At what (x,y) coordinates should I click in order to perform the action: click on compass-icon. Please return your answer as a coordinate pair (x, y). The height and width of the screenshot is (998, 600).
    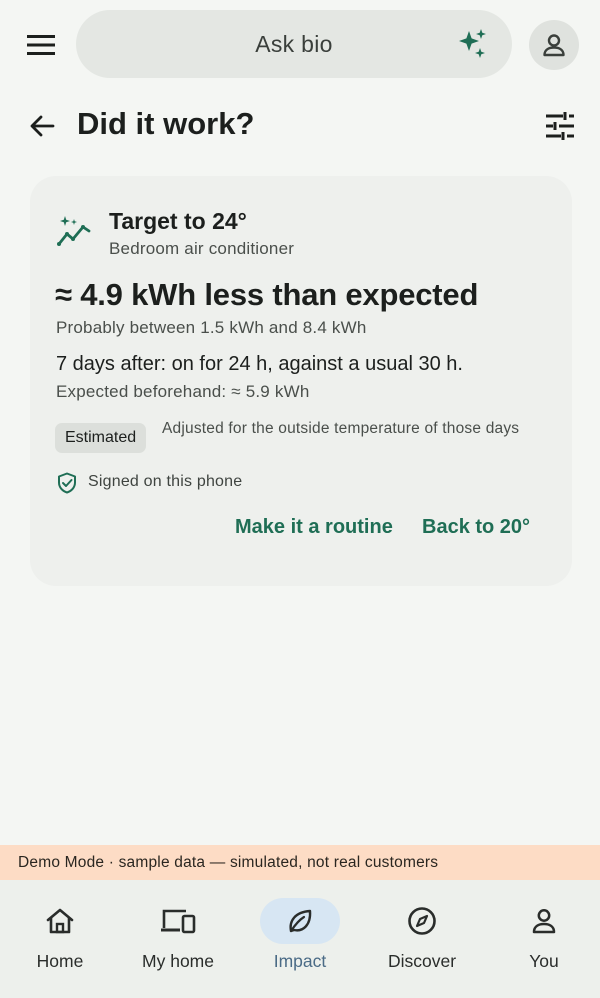
    Looking at the image, I should click on (422, 921).